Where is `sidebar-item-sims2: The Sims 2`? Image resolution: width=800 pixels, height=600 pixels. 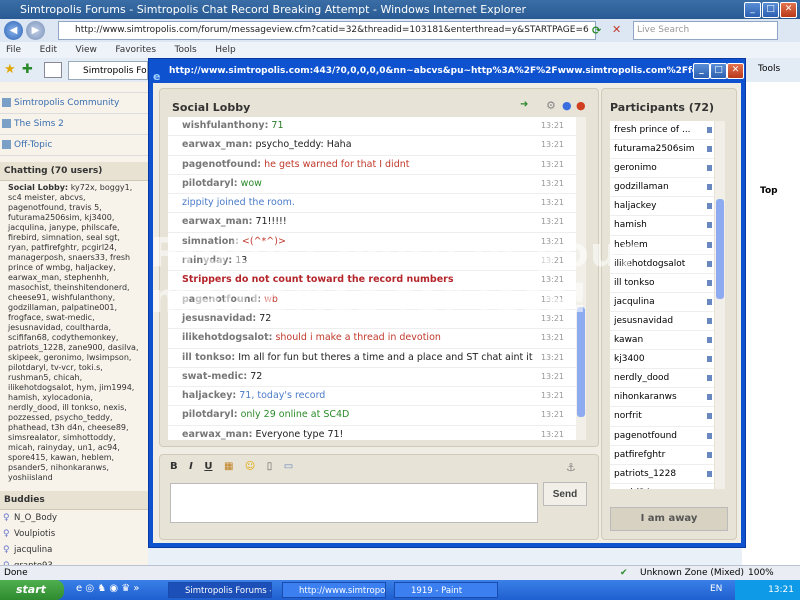 sidebar-item-sims2: The Sims 2 is located at coordinates (74, 124).